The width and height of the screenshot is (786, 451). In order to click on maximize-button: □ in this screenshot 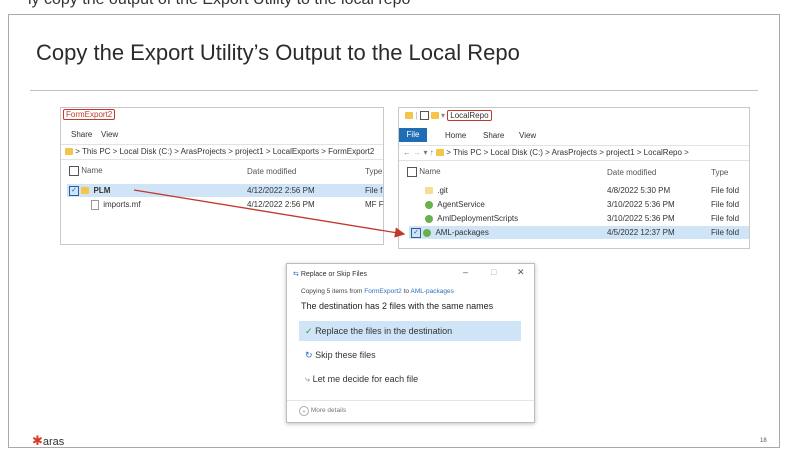, I will do `click(493, 272)`.